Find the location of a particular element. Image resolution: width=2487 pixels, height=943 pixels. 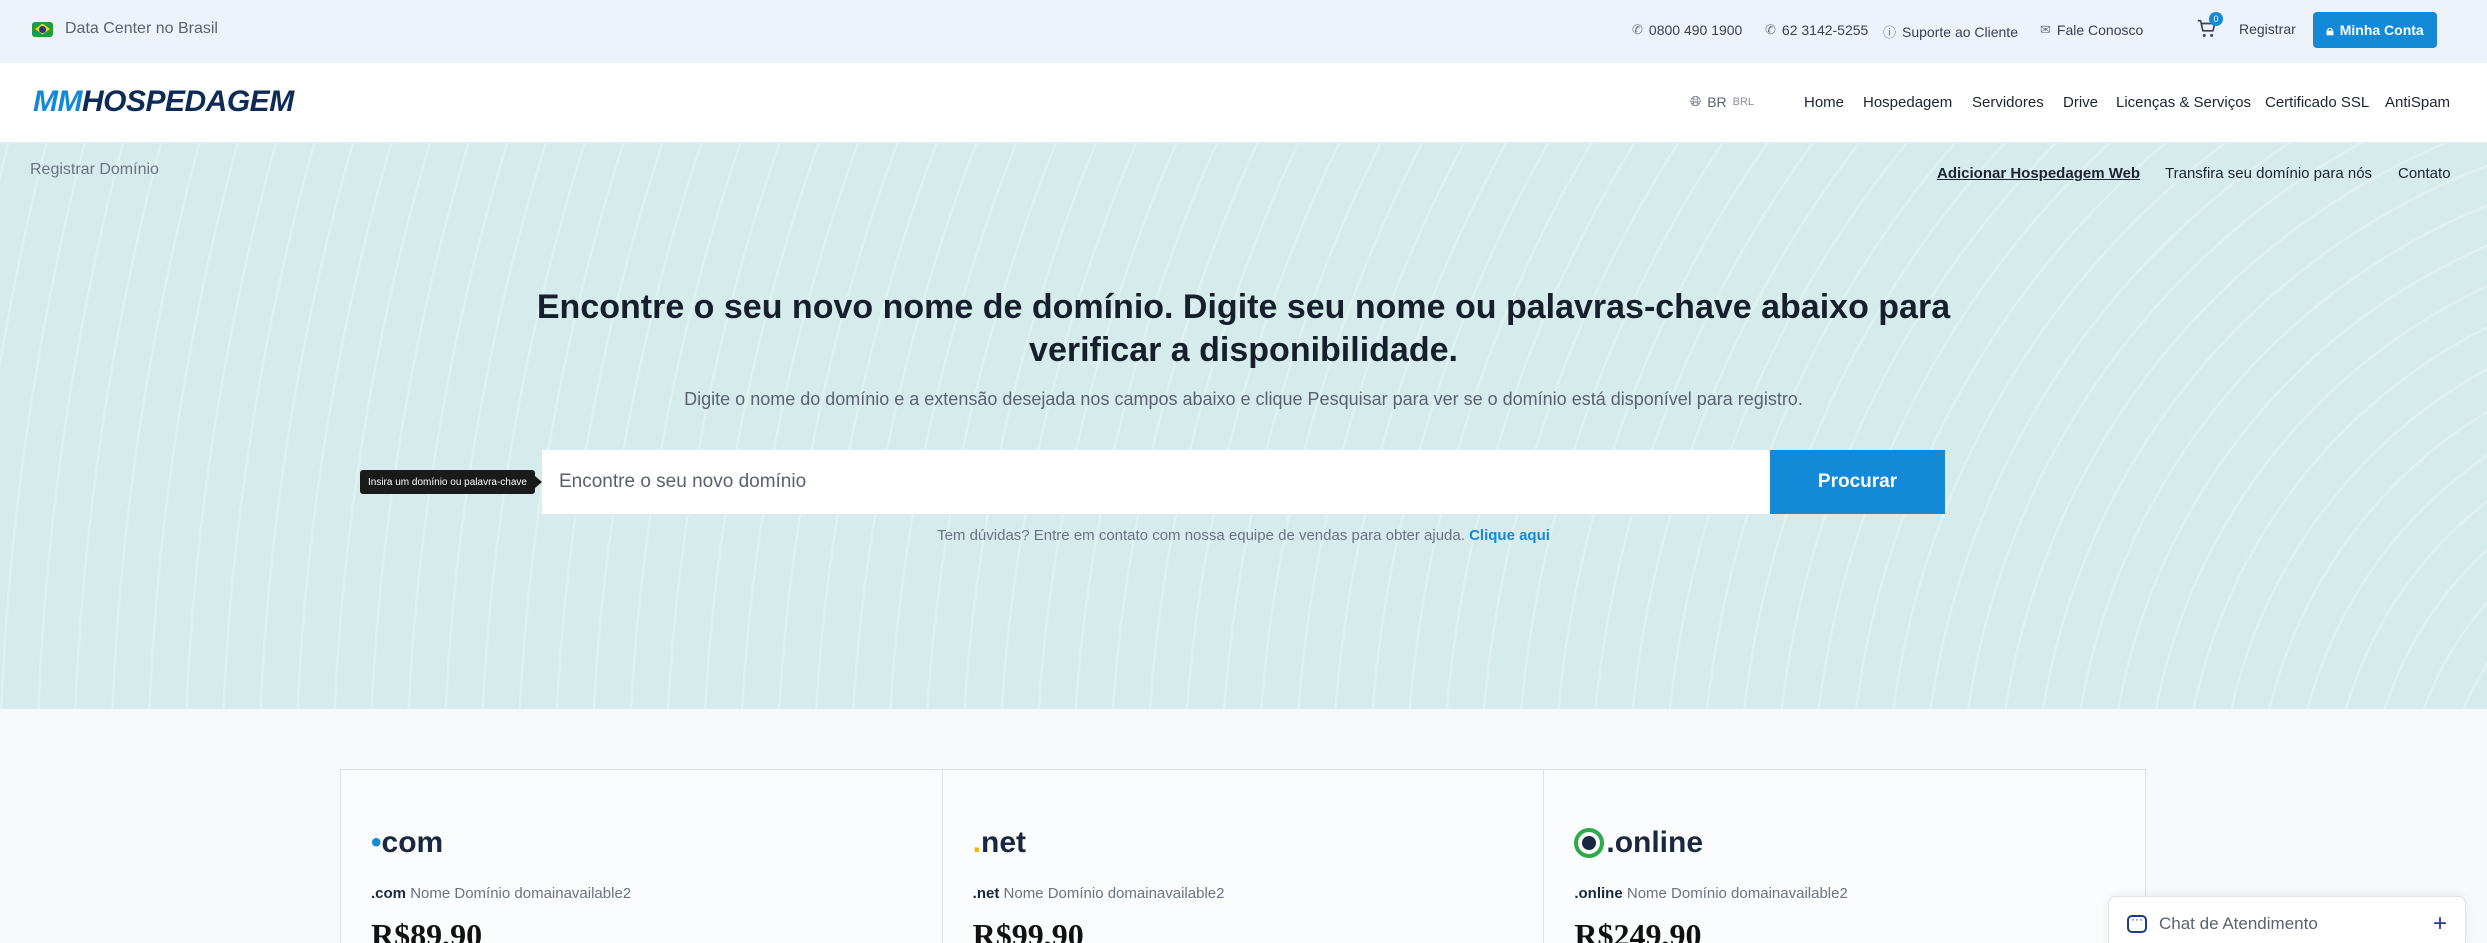

nav-hospedagem: Hospedagem is located at coordinates (1907, 102).